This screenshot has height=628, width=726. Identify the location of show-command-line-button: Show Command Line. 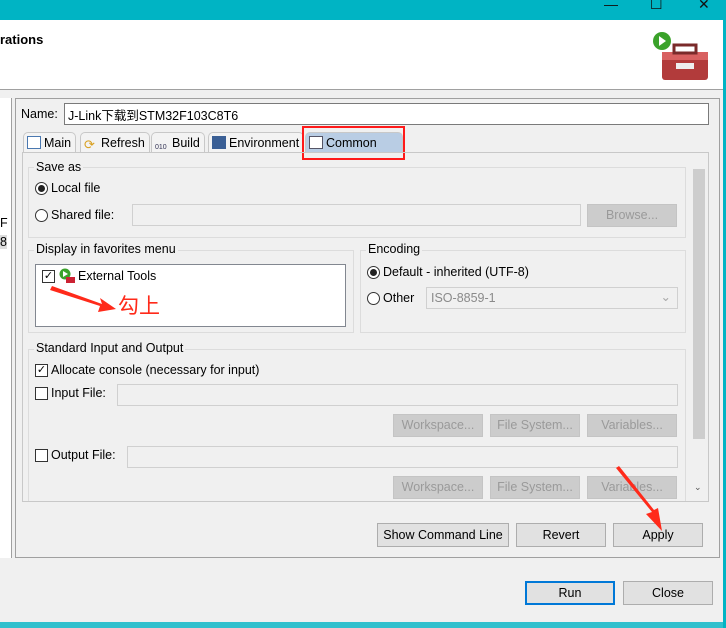
(443, 535).